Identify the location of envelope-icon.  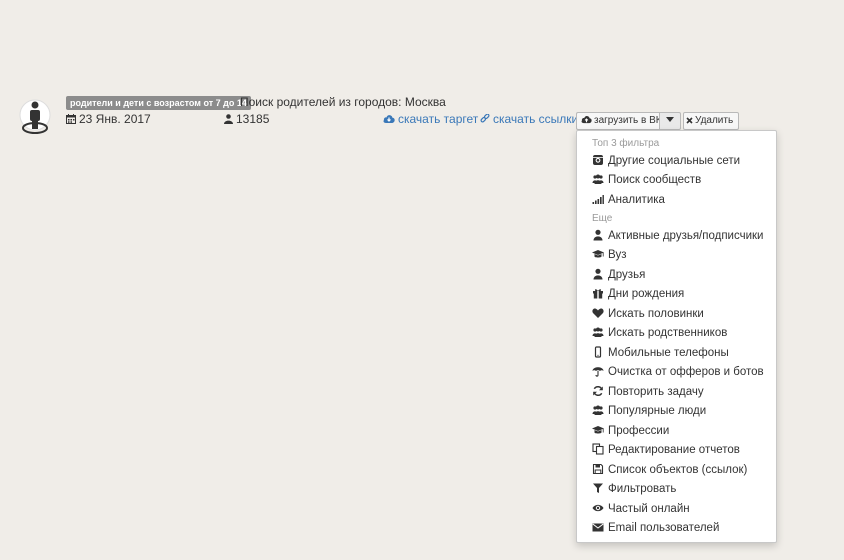
(598, 527).